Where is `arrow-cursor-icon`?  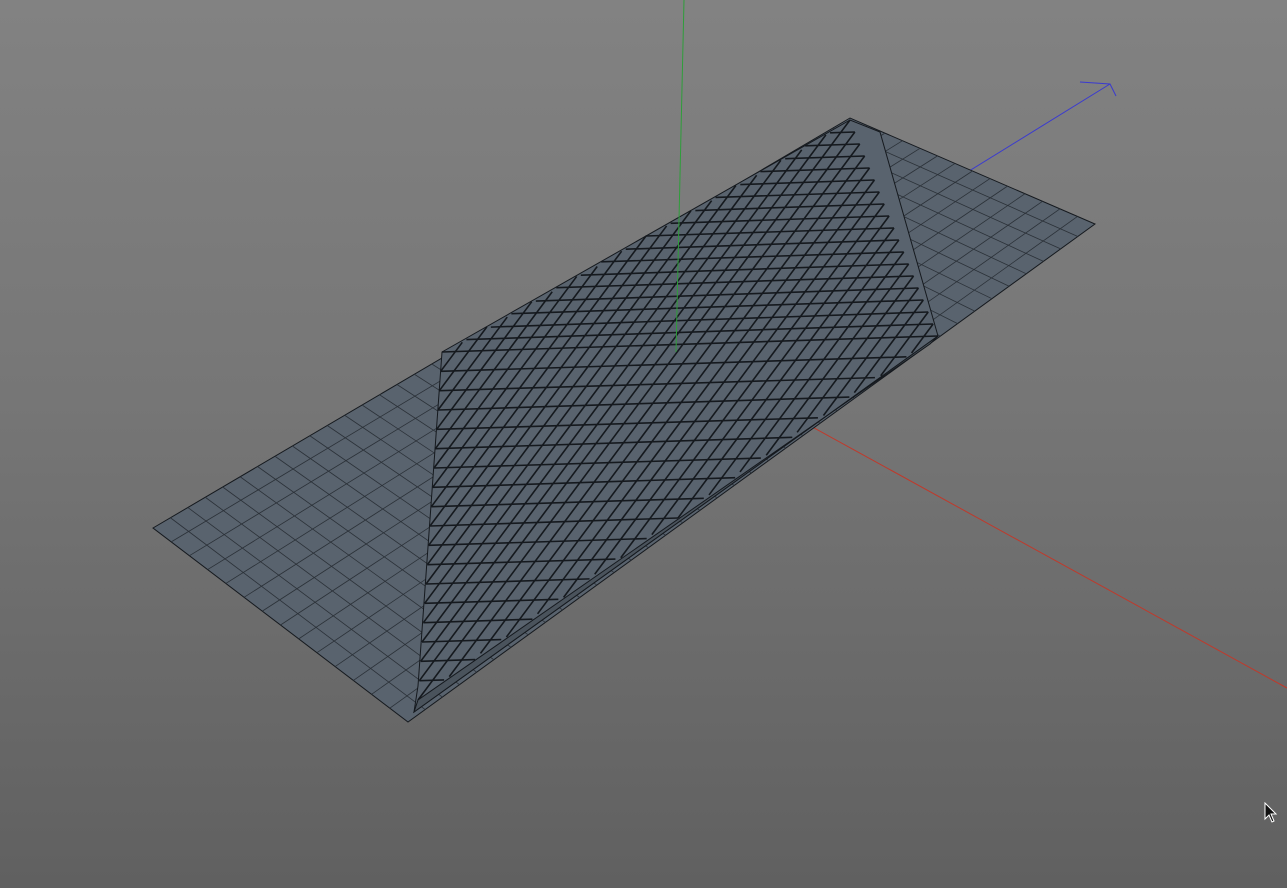
arrow-cursor-icon is located at coordinates (1271, 812).